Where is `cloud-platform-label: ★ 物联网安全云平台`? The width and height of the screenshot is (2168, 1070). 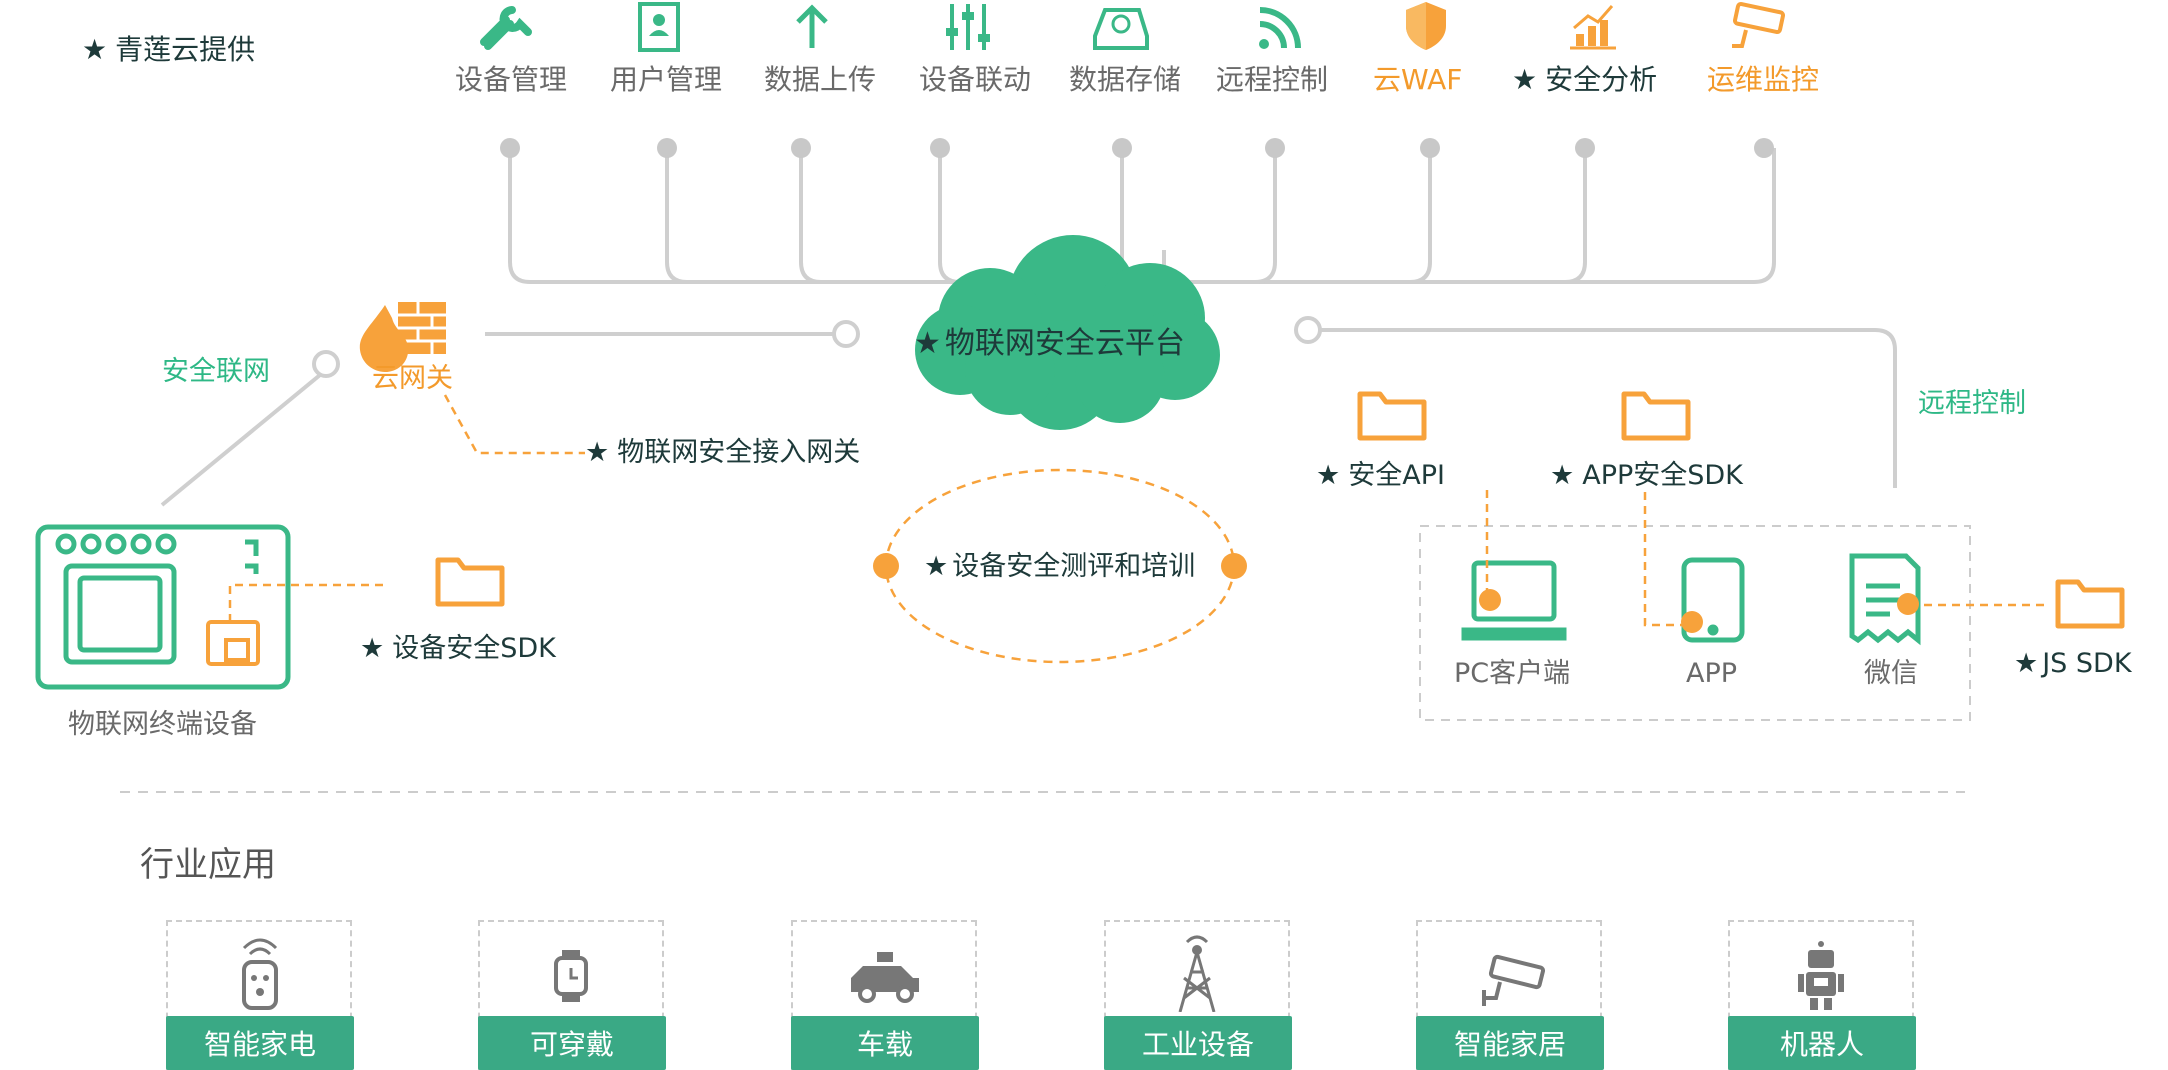
cloud-platform-label: ★ 物联网安全云平台 is located at coordinates (1049, 343).